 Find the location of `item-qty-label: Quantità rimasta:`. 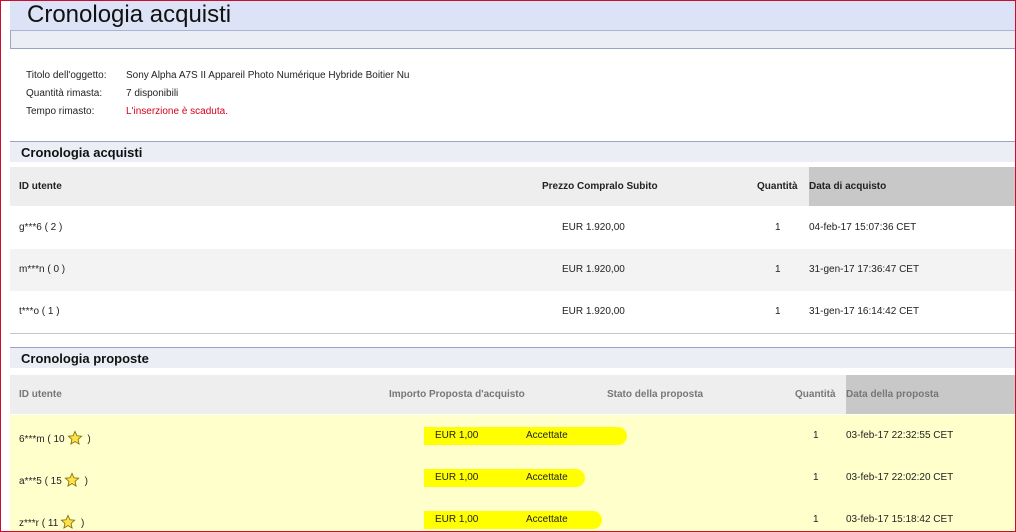

item-qty-label: Quantità rimasta: is located at coordinates (64, 93).